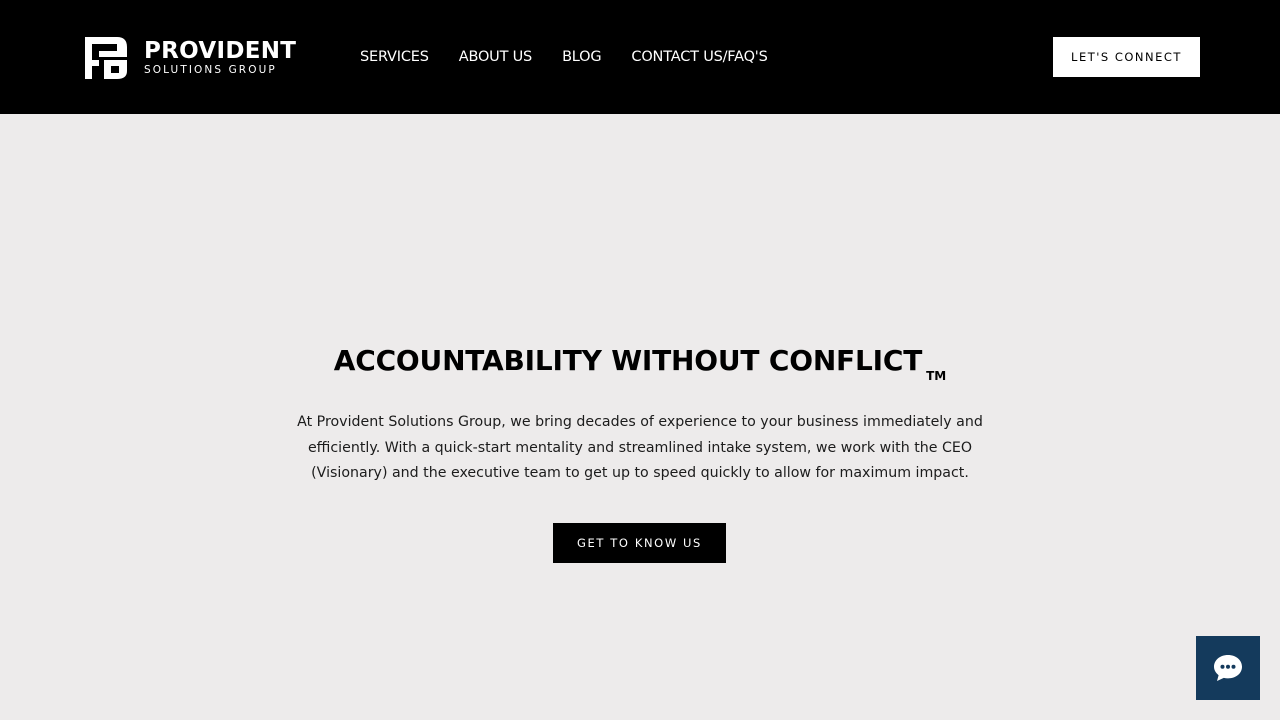 The height and width of the screenshot is (720, 1280). Describe the element at coordinates (639, 543) in the screenshot. I see `get-to-know-us-button: GET TO KNOW US` at that location.